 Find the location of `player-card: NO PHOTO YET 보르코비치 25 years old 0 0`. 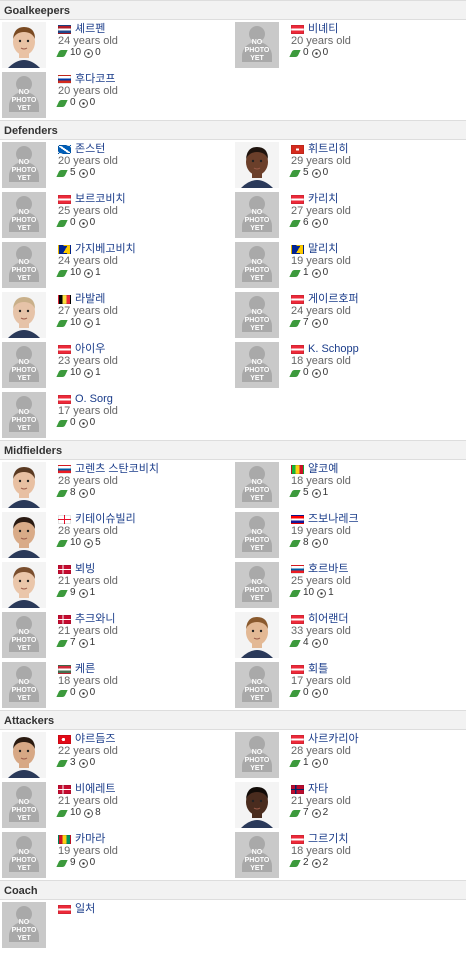

player-card: NO PHOTO YET 보르코비치 25 years old 0 0 is located at coordinates (116, 215).